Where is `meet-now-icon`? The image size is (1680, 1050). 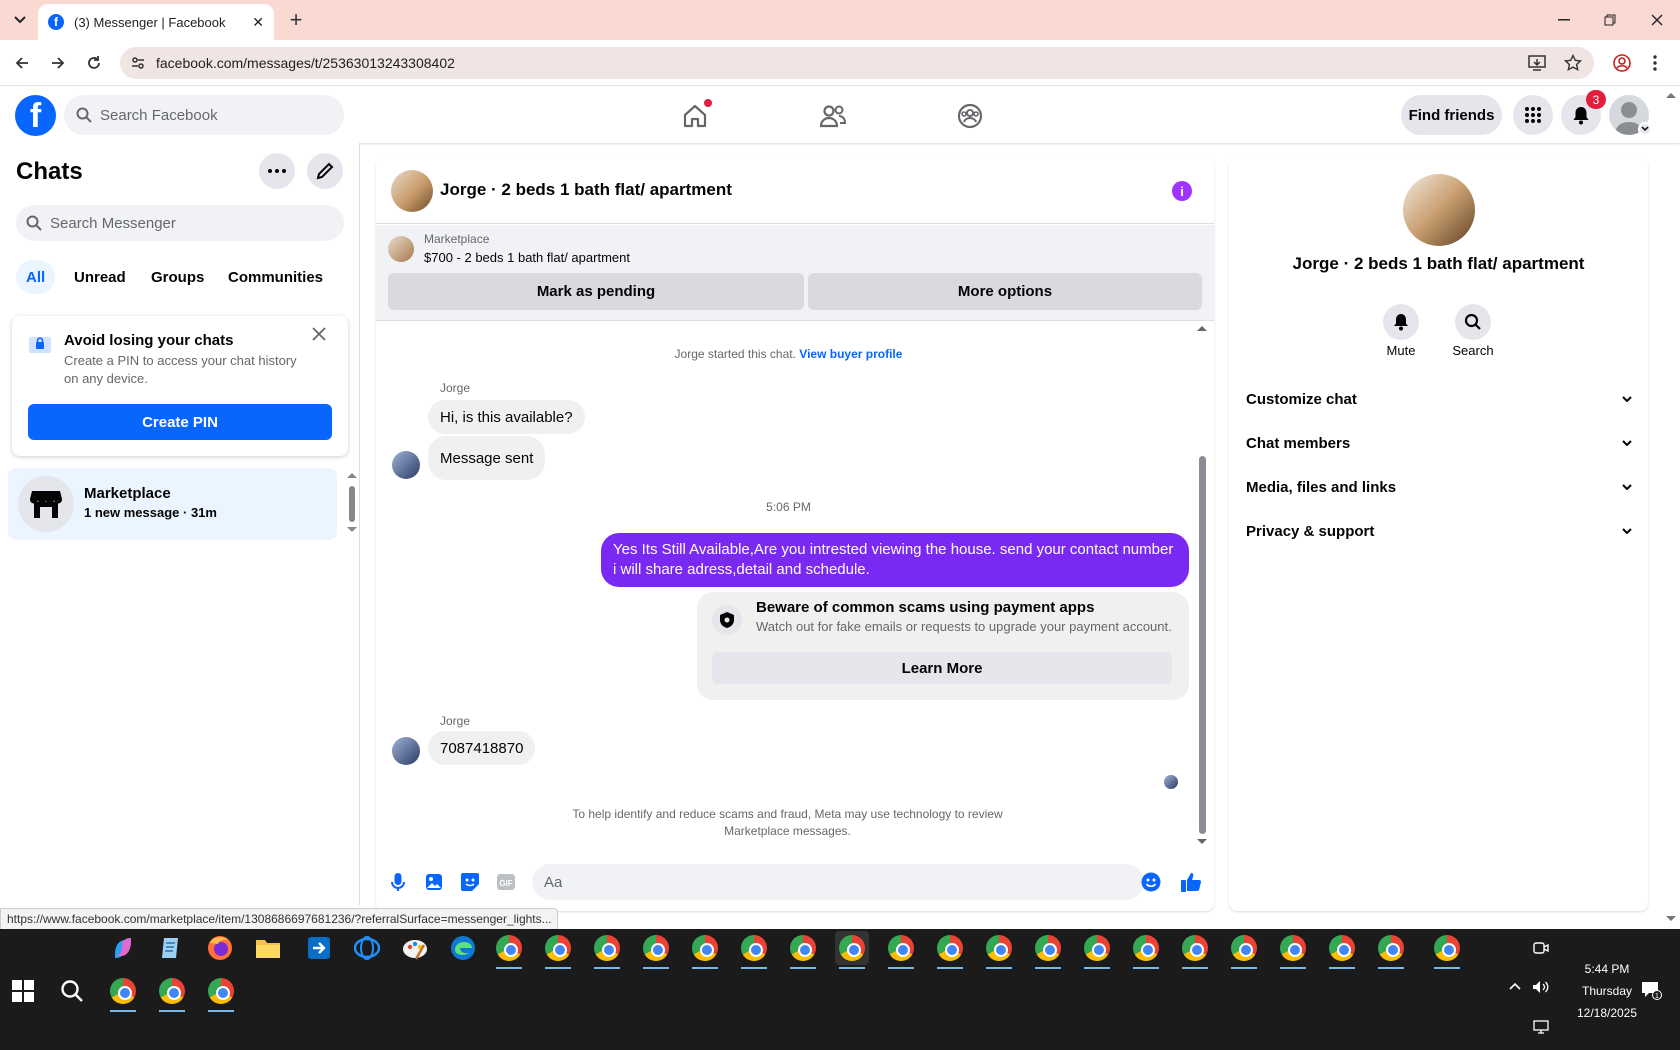
meet-now-icon is located at coordinates (1541, 948).